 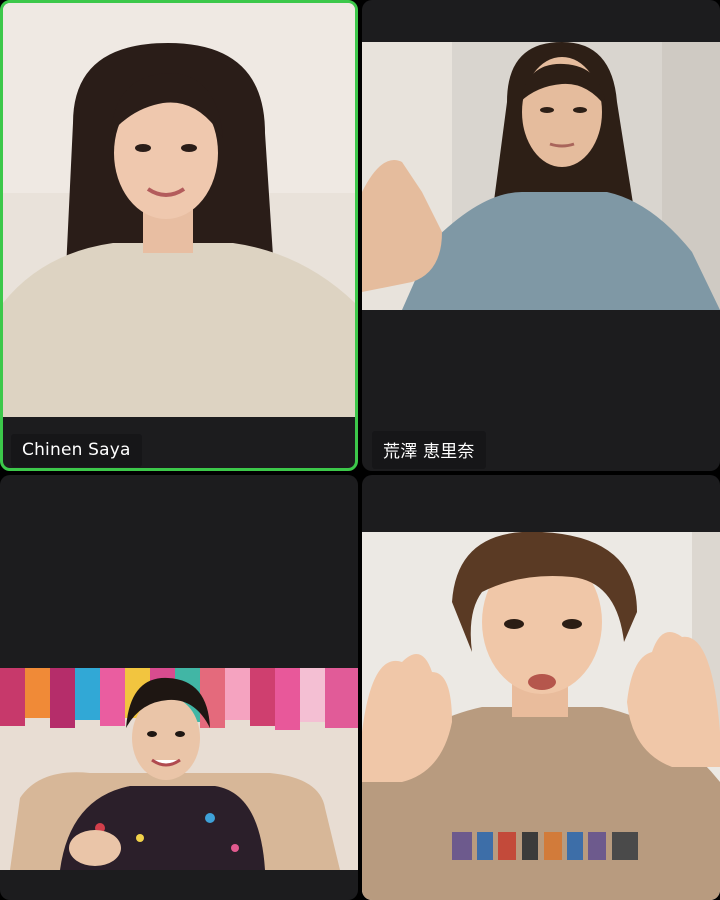 I want to click on participant-name-label: 荒澤 恵里奈, so click(x=429, y=450).